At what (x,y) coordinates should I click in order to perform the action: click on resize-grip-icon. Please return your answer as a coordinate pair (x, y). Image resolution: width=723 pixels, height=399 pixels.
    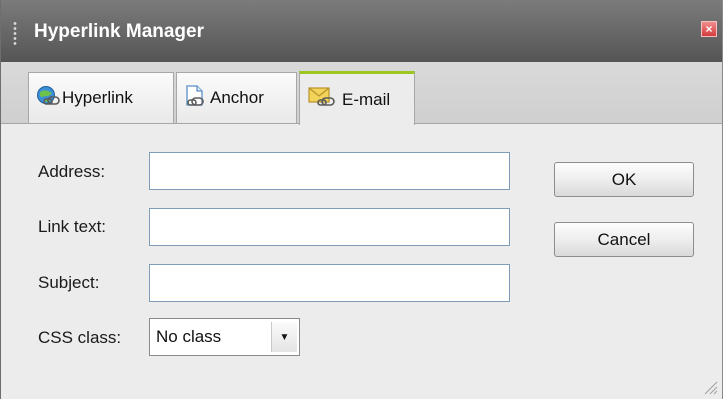
    Looking at the image, I should click on (710, 387).